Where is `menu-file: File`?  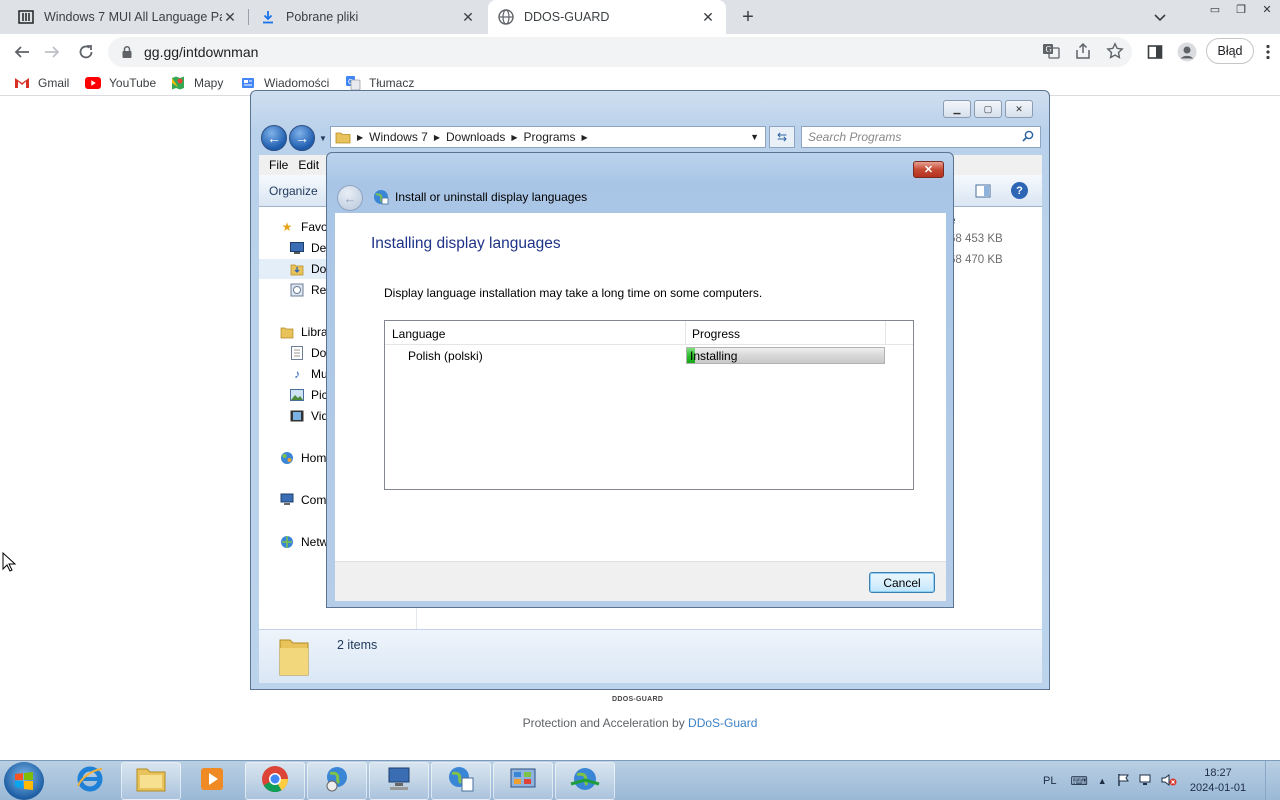 menu-file: File is located at coordinates (278, 165).